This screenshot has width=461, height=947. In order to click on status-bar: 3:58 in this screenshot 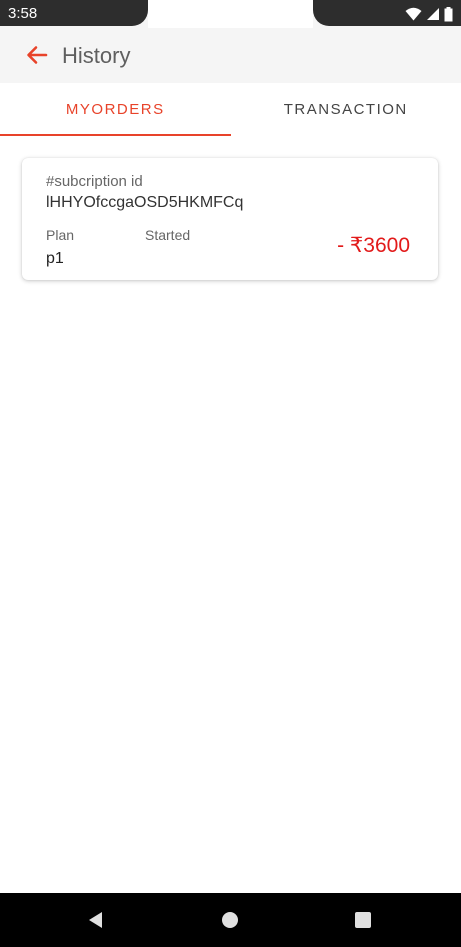, I will do `click(230, 27)`.